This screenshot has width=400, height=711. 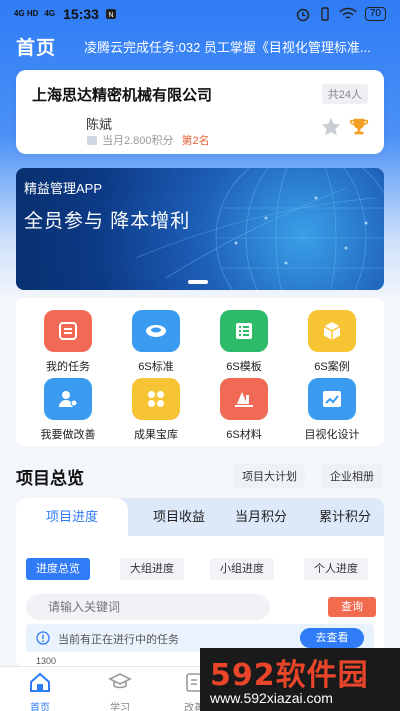 I want to click on query-button: 查询, so click(x=352, y=607).